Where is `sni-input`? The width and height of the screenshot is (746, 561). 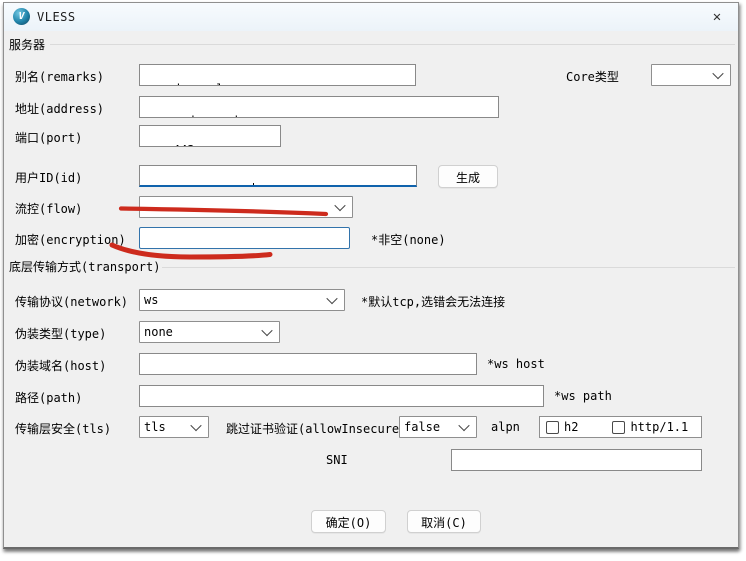 sni-input is located at coordinates (576, 460).